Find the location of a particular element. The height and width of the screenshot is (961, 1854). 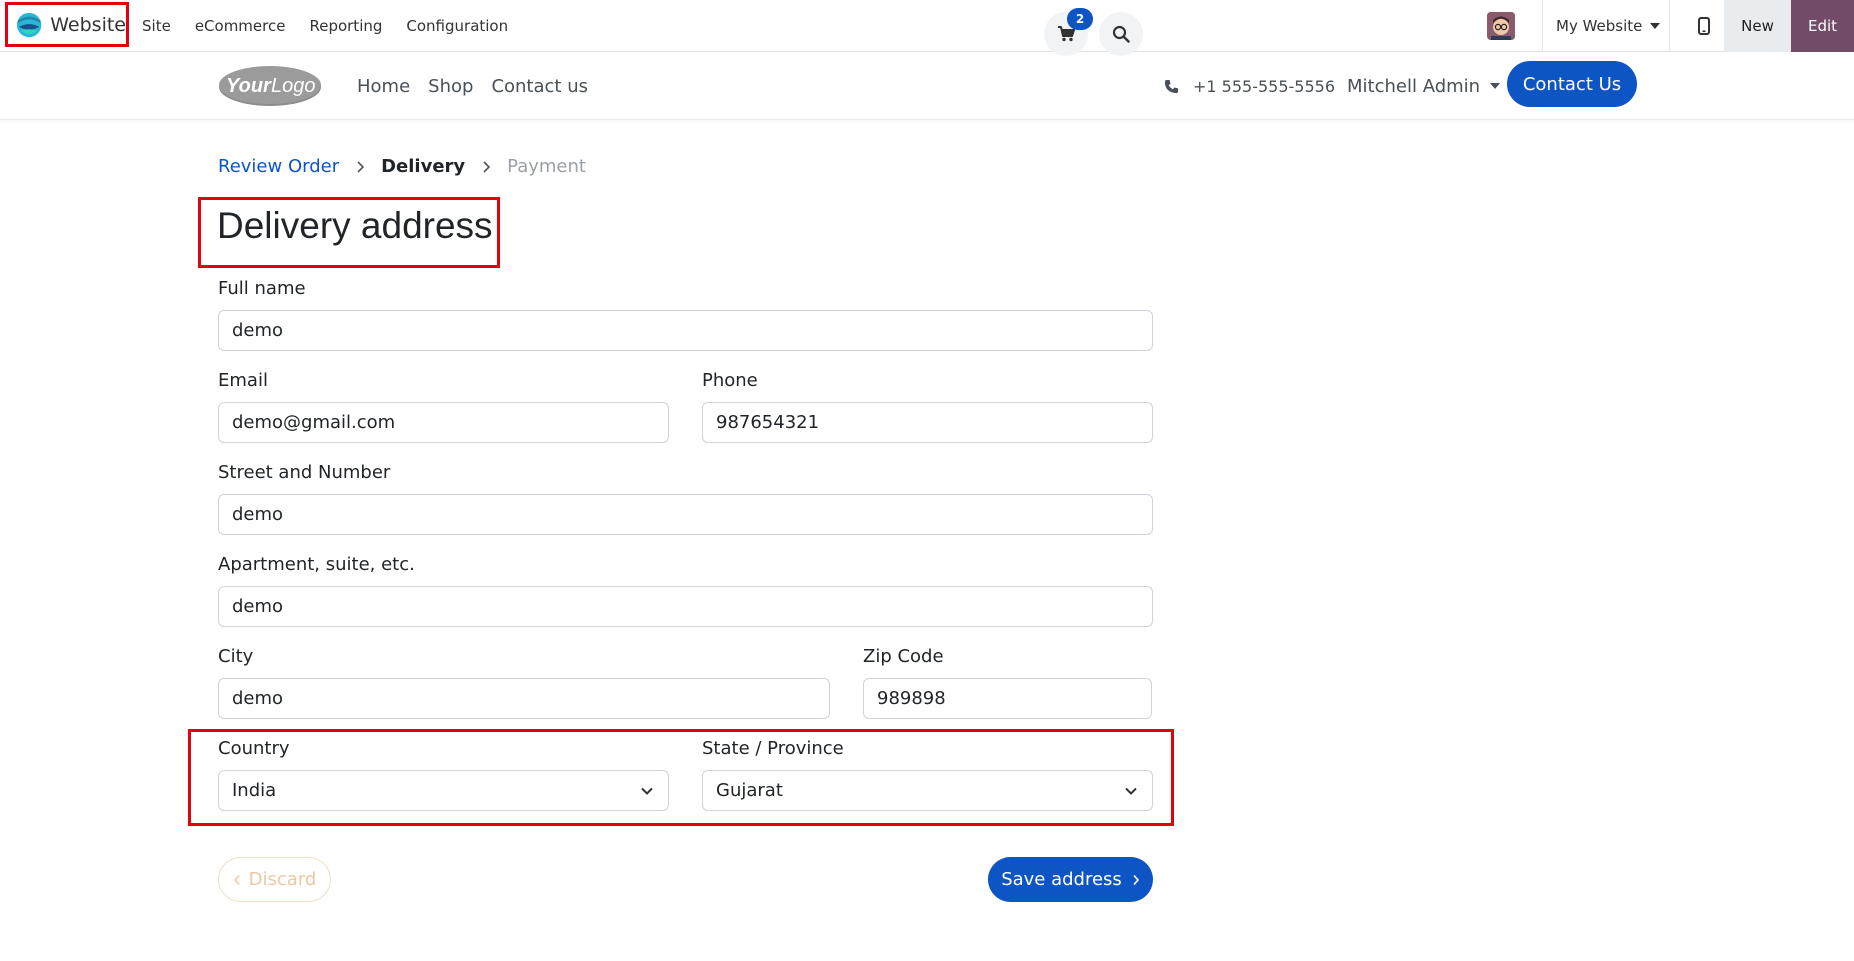

app-name: Website is located at coordinates (88, 24).